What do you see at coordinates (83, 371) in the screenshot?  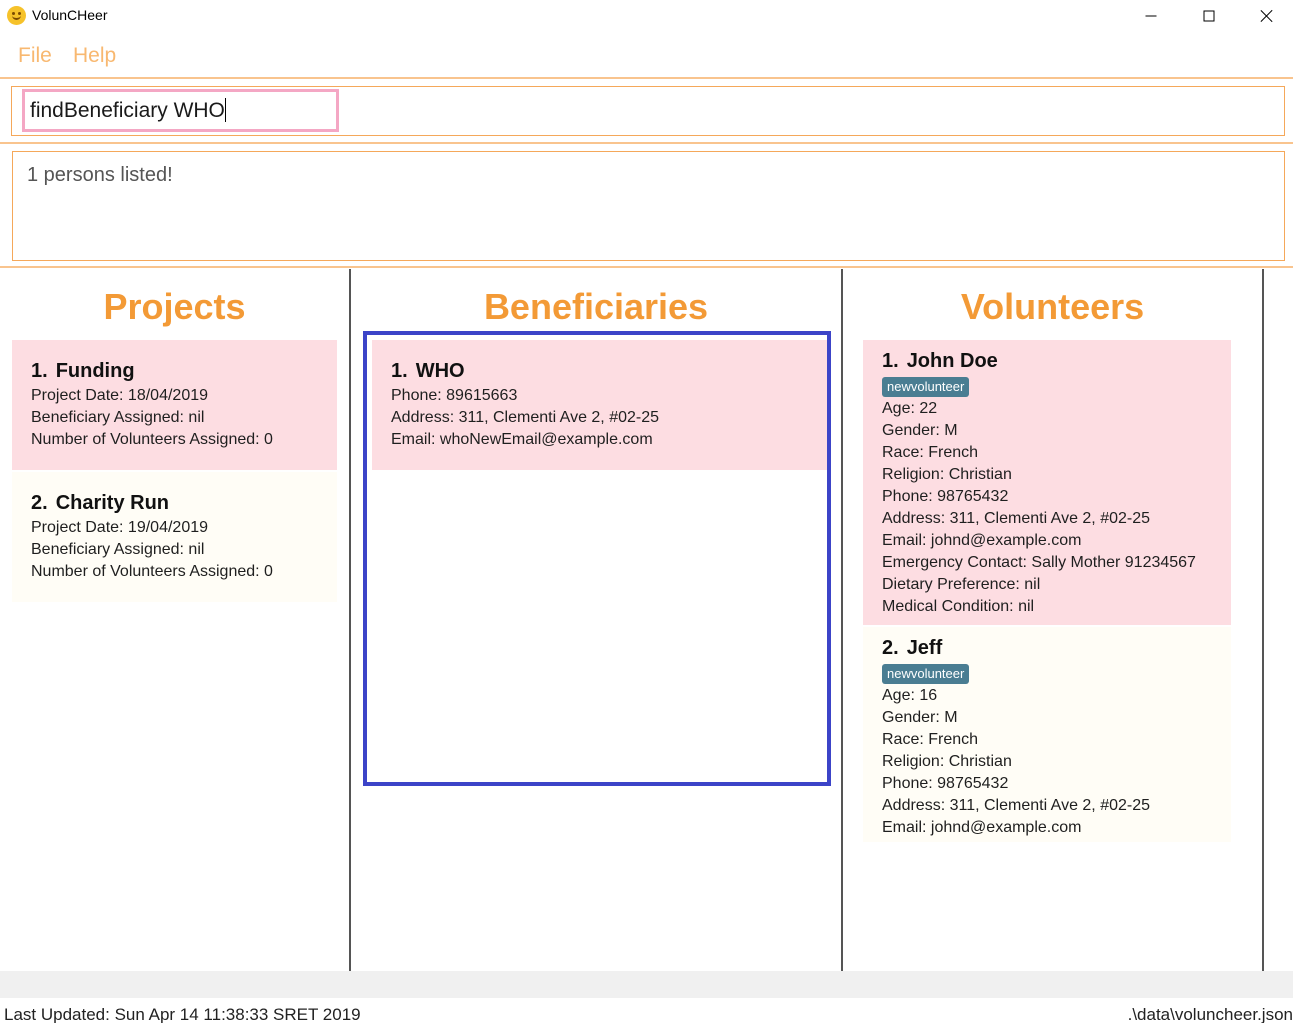 I see `project-name: 1. Funding` at bounding box center [83, 371].